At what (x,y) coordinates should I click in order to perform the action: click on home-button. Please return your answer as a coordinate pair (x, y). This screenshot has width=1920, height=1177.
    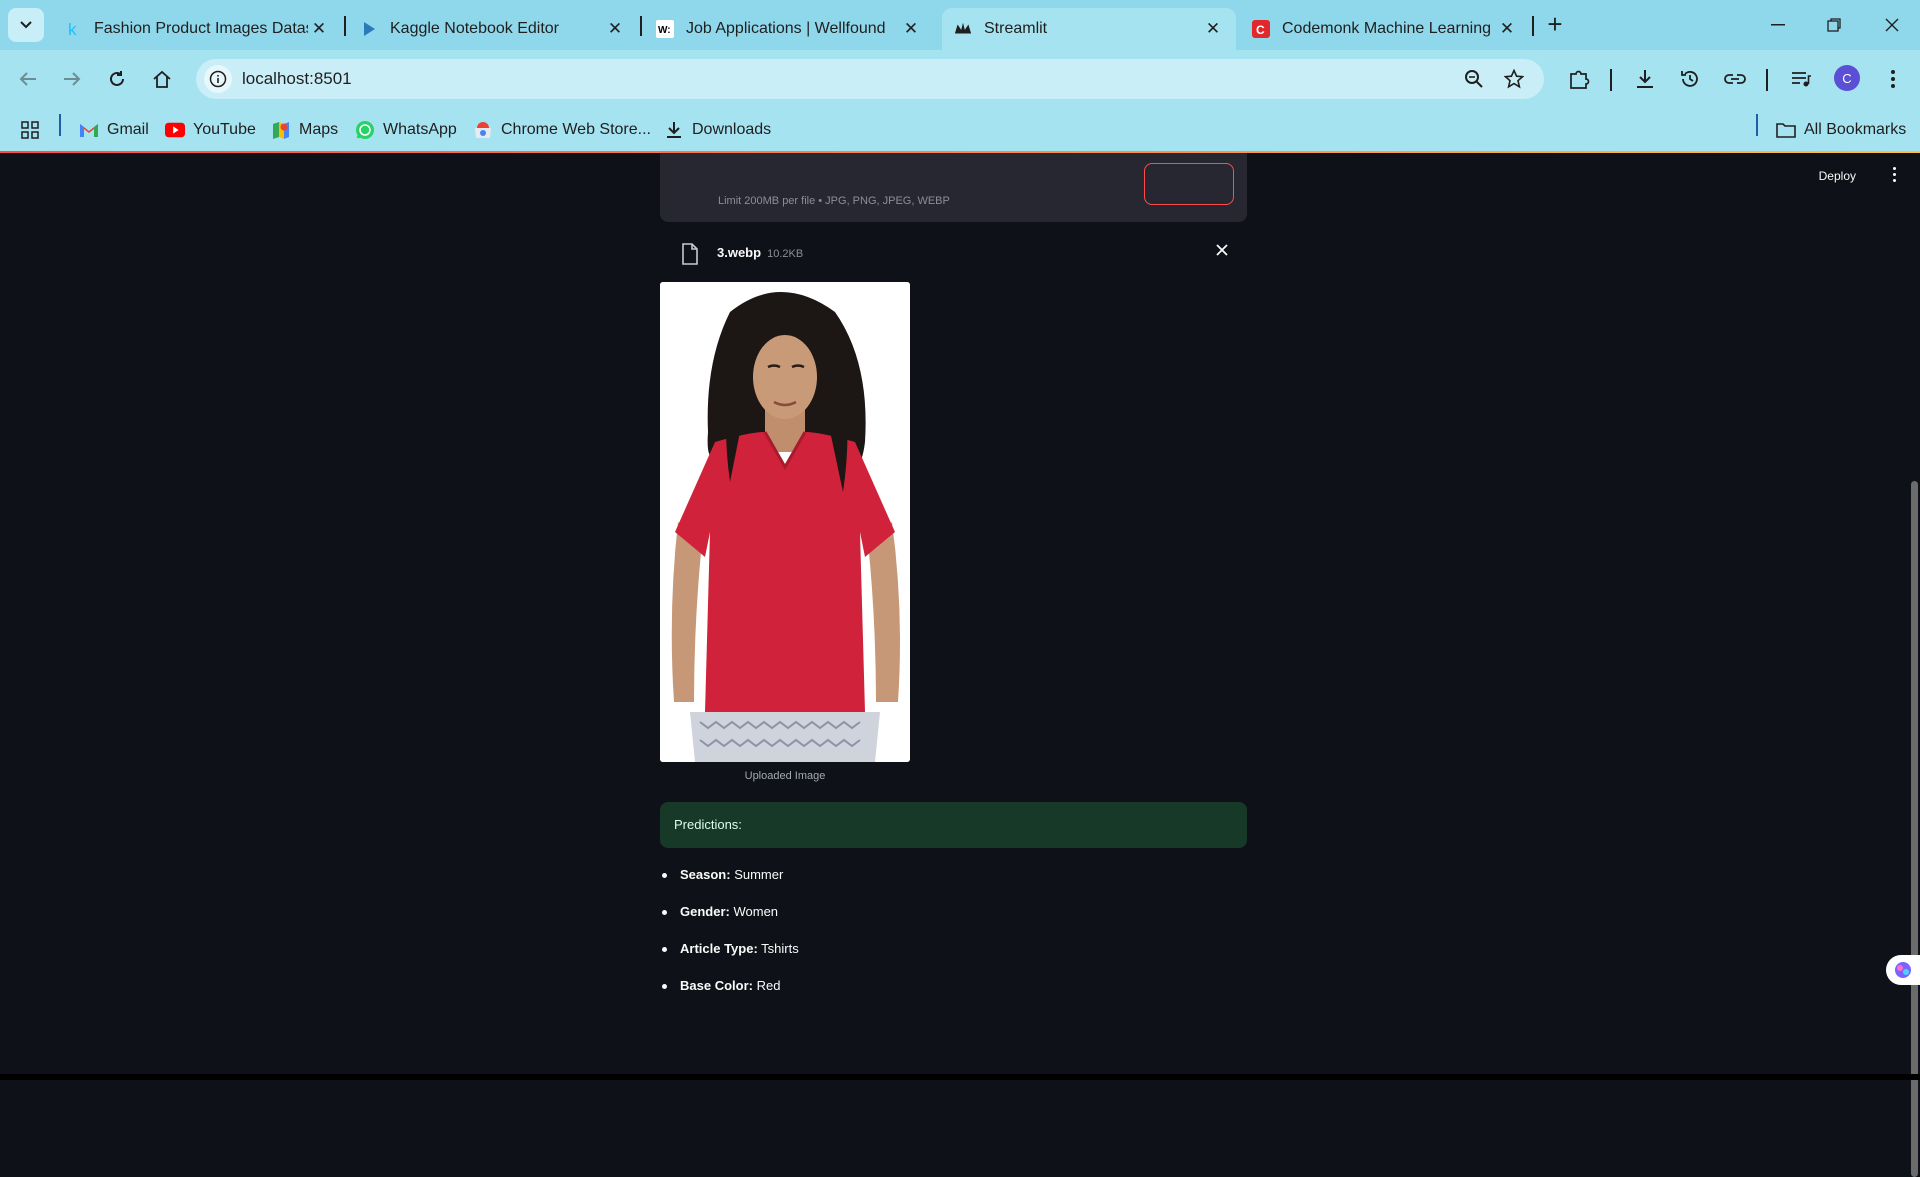
    Looking at the image, I should click on (162, 79).